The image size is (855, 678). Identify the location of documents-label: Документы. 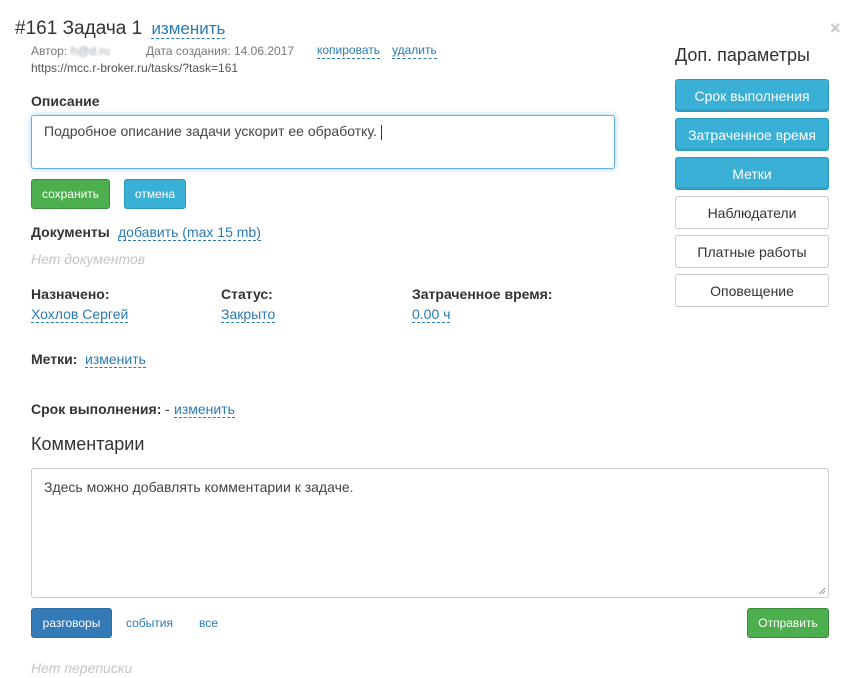
(70, 232).